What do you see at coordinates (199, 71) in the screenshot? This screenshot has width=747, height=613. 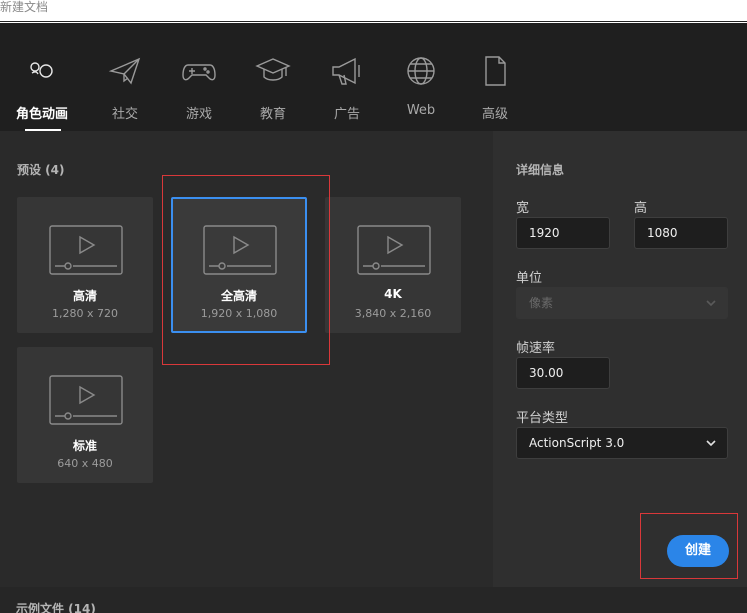 I see `gamepad-icon` at bounding box center [199, 71].